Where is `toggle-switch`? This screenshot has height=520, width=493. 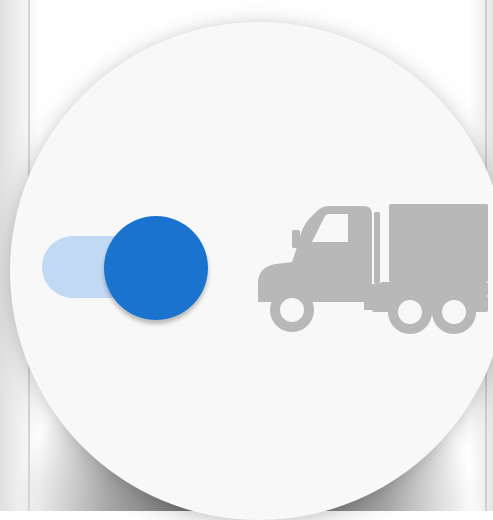 toggle-switch is located at coordinates (126, 270).